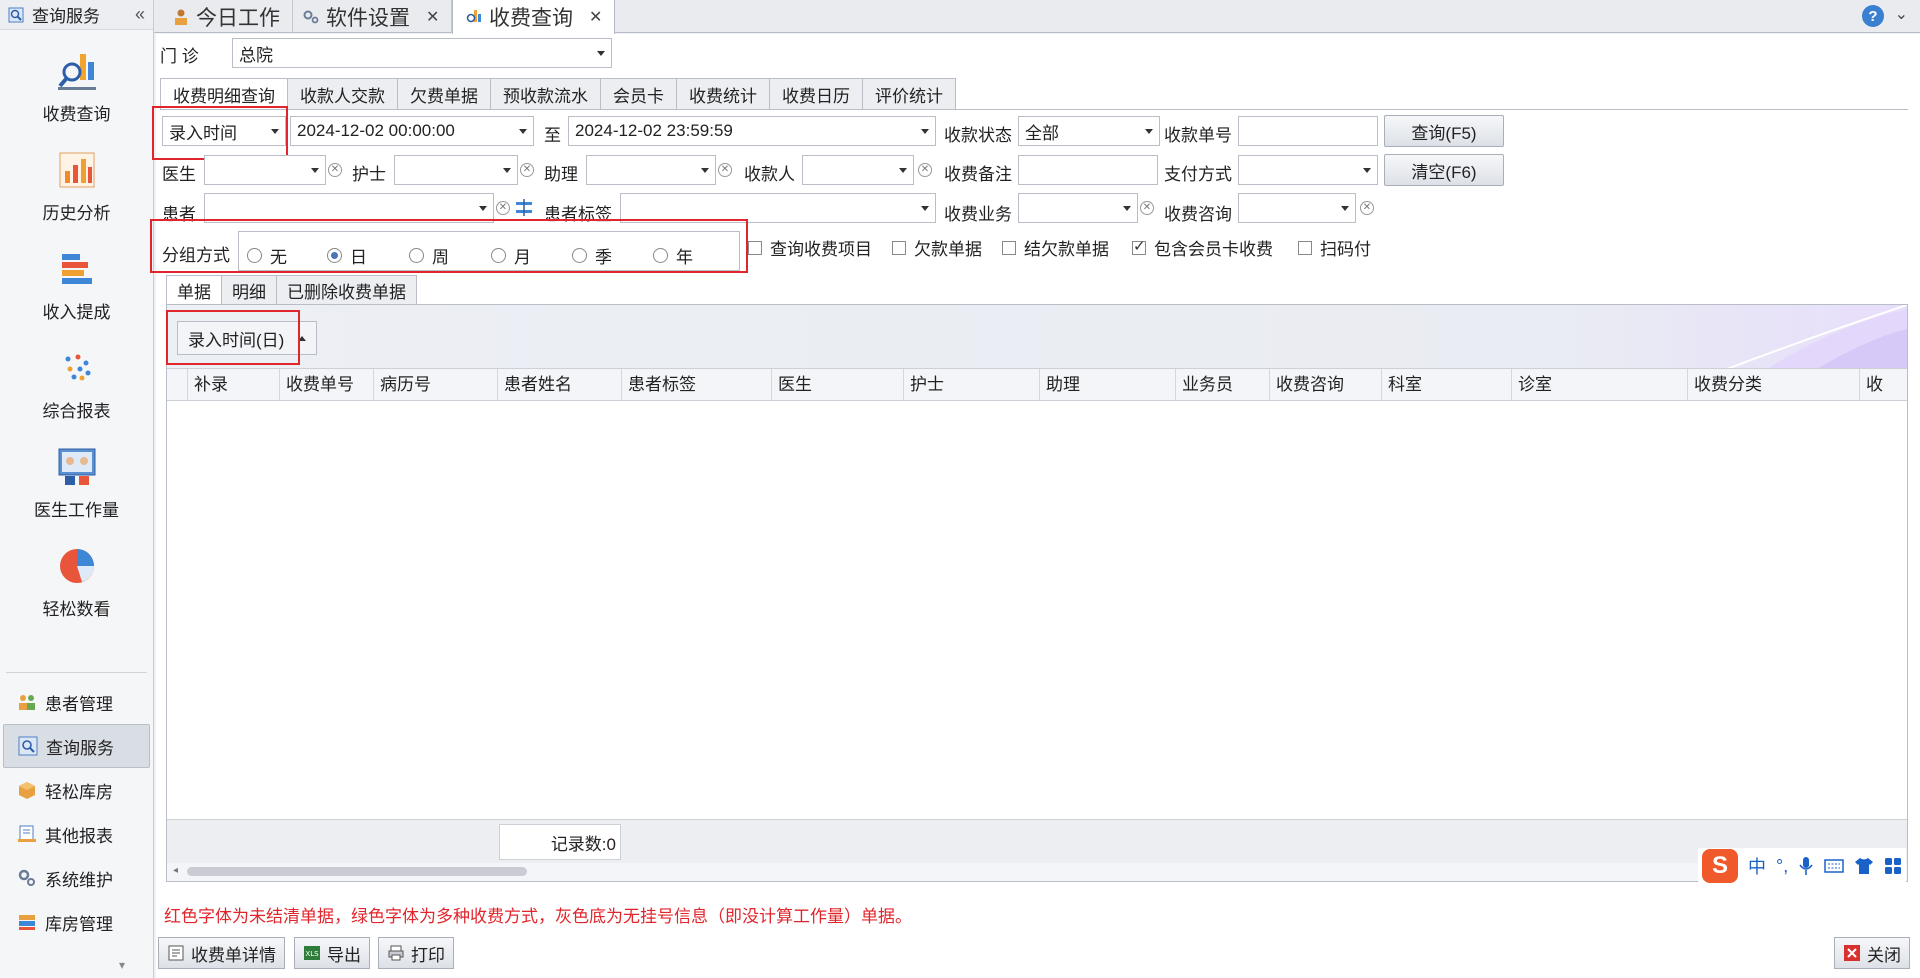  I want to click on scroll-left-icon: ◂, so click(175, 870).